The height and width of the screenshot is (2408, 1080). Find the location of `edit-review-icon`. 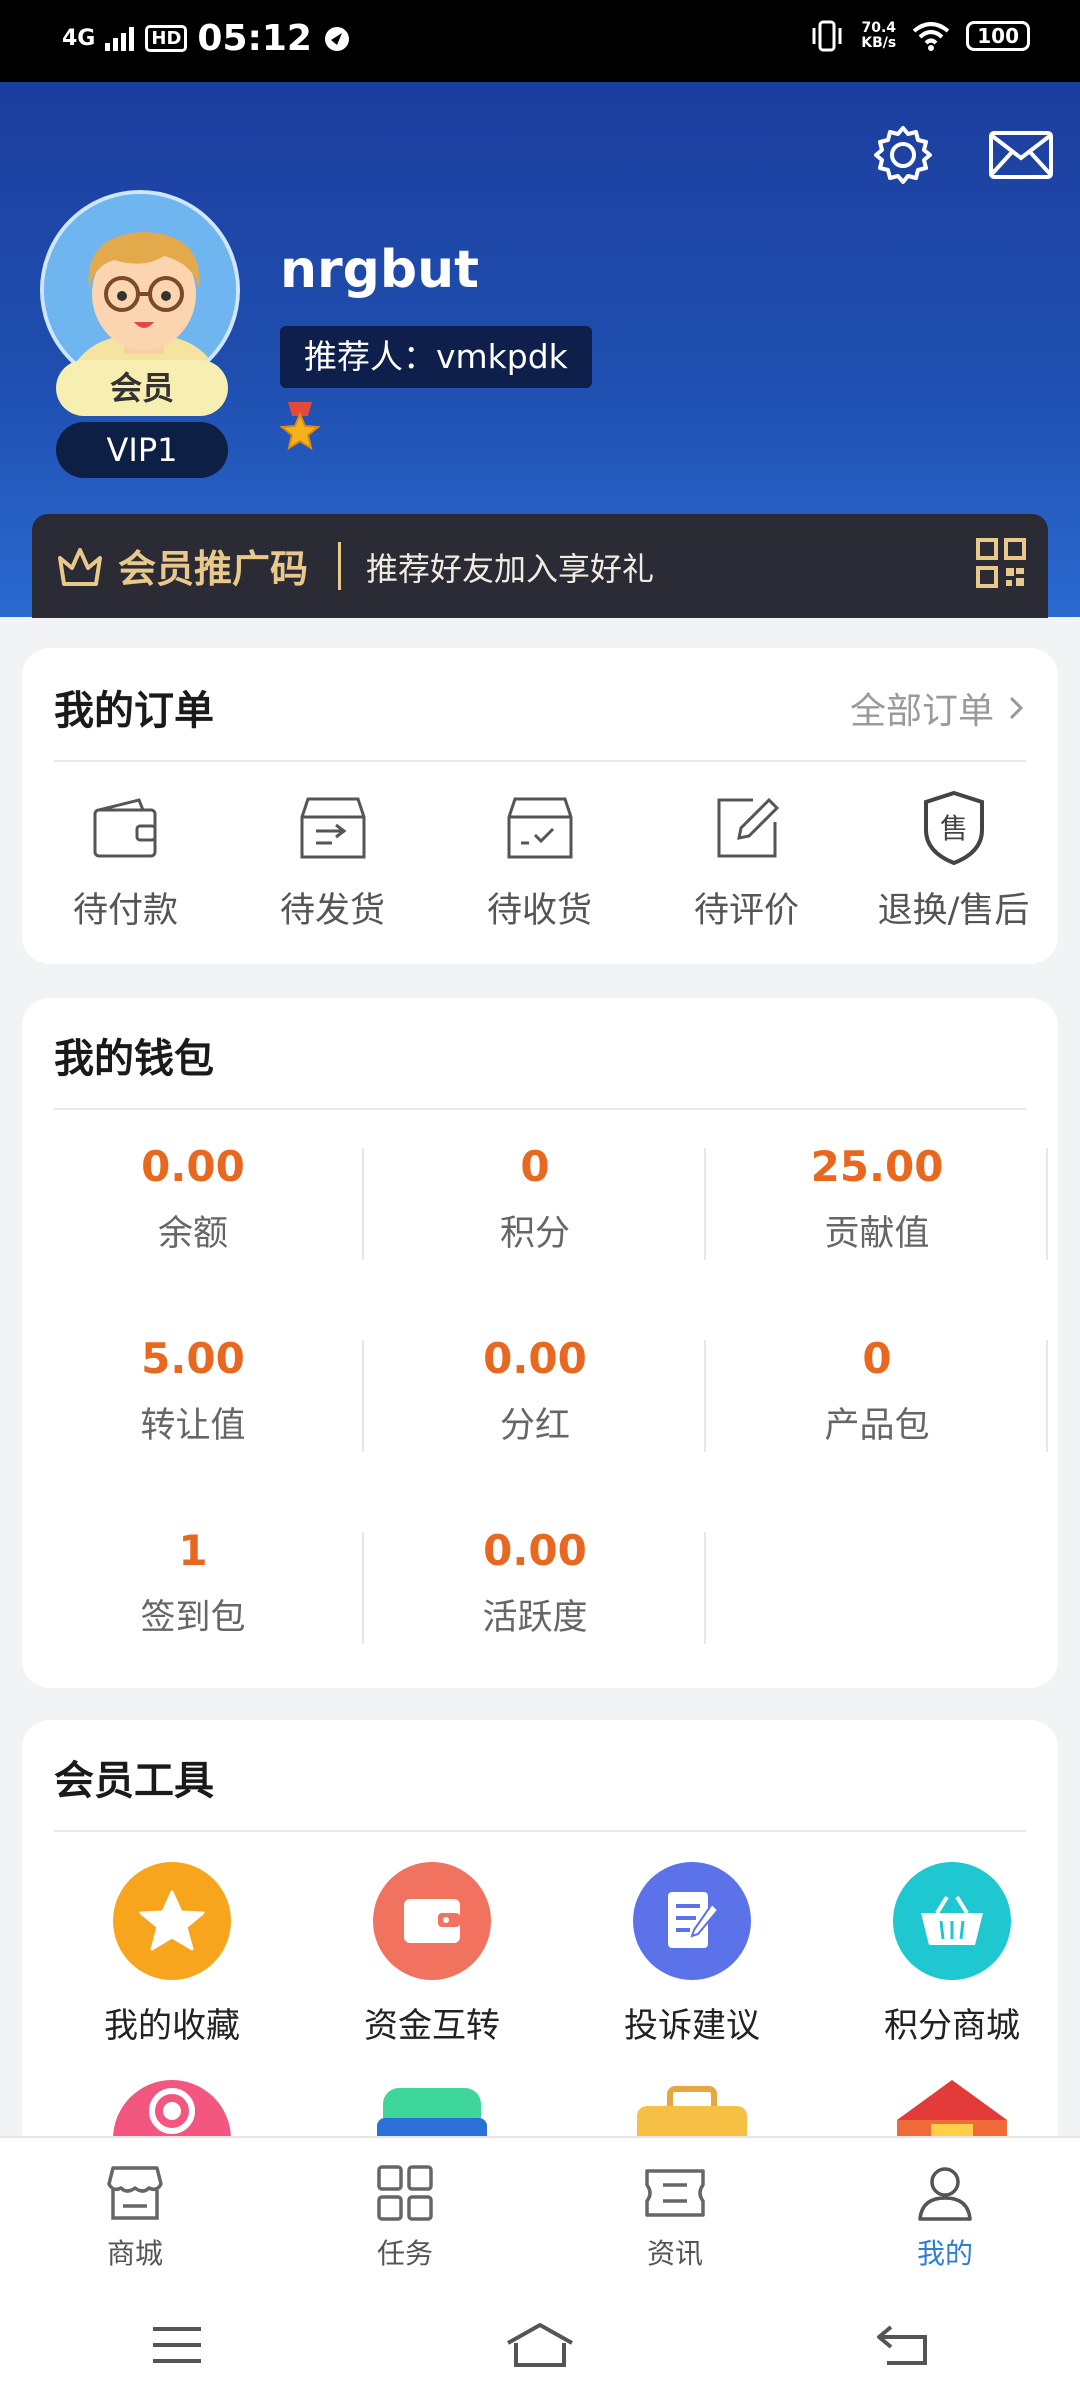

edit-review-icon is located at coordinates (748, 827).